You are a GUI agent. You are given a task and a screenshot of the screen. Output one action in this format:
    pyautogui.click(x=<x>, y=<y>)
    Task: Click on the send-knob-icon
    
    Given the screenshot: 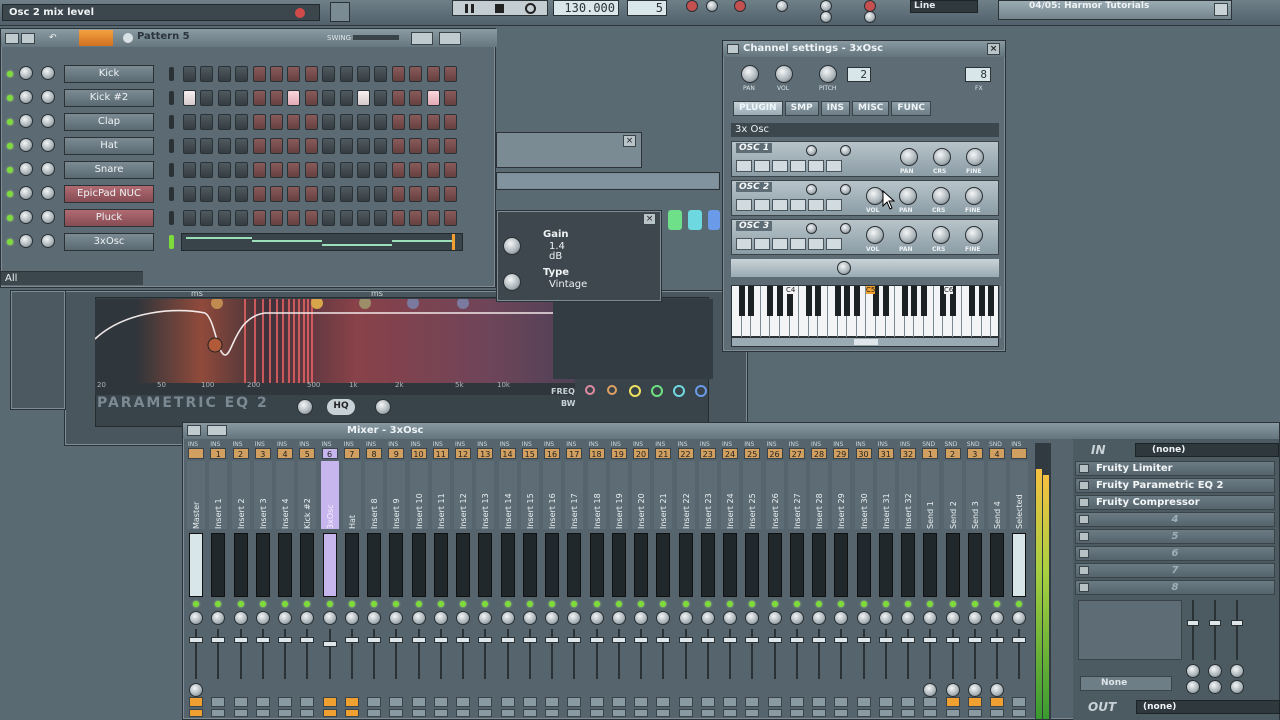 What is the action you would take?
    pyautogui.click(x=997, y=690)
    